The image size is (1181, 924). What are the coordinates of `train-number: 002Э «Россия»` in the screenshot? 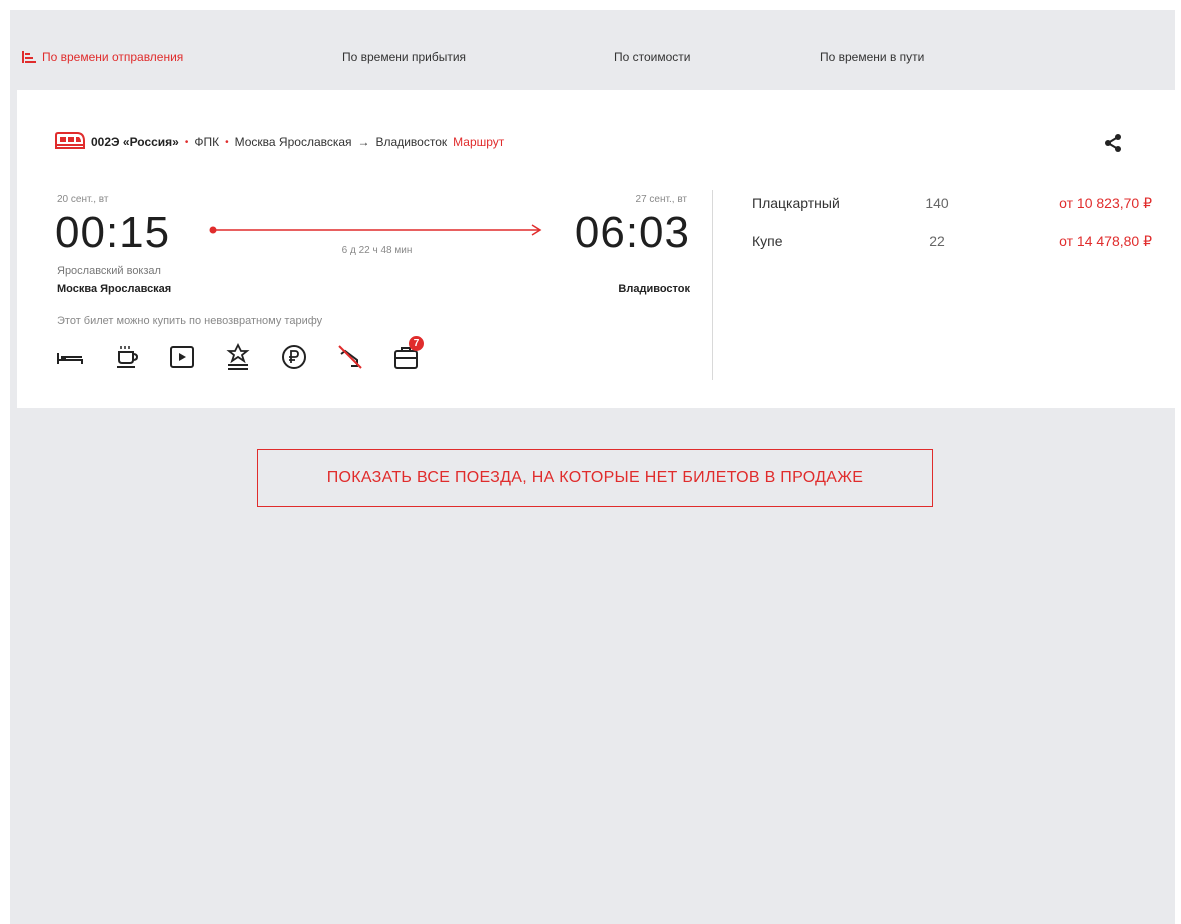 It's located at (135, 142).